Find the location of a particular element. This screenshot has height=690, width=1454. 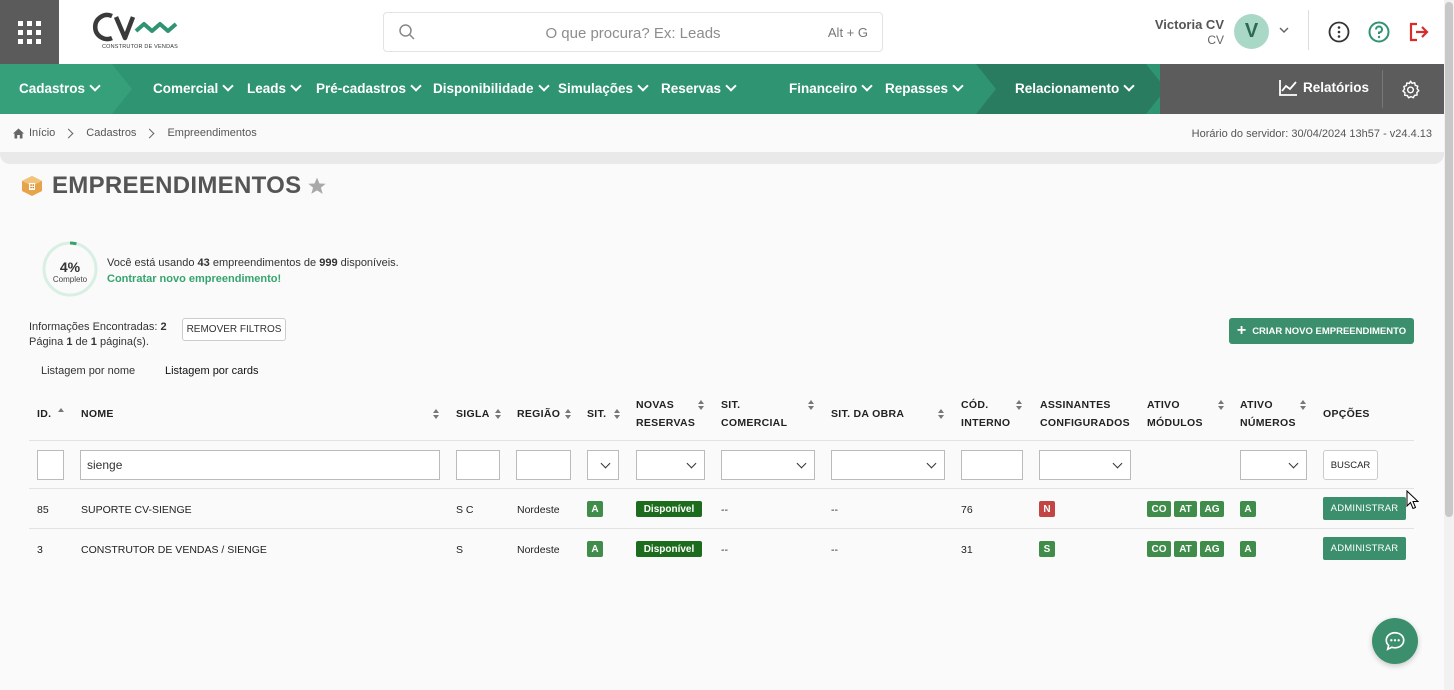

create-new-button: + CRIAR NOVO EMPREENDIMENTO is located at coordinates (1321, 331).